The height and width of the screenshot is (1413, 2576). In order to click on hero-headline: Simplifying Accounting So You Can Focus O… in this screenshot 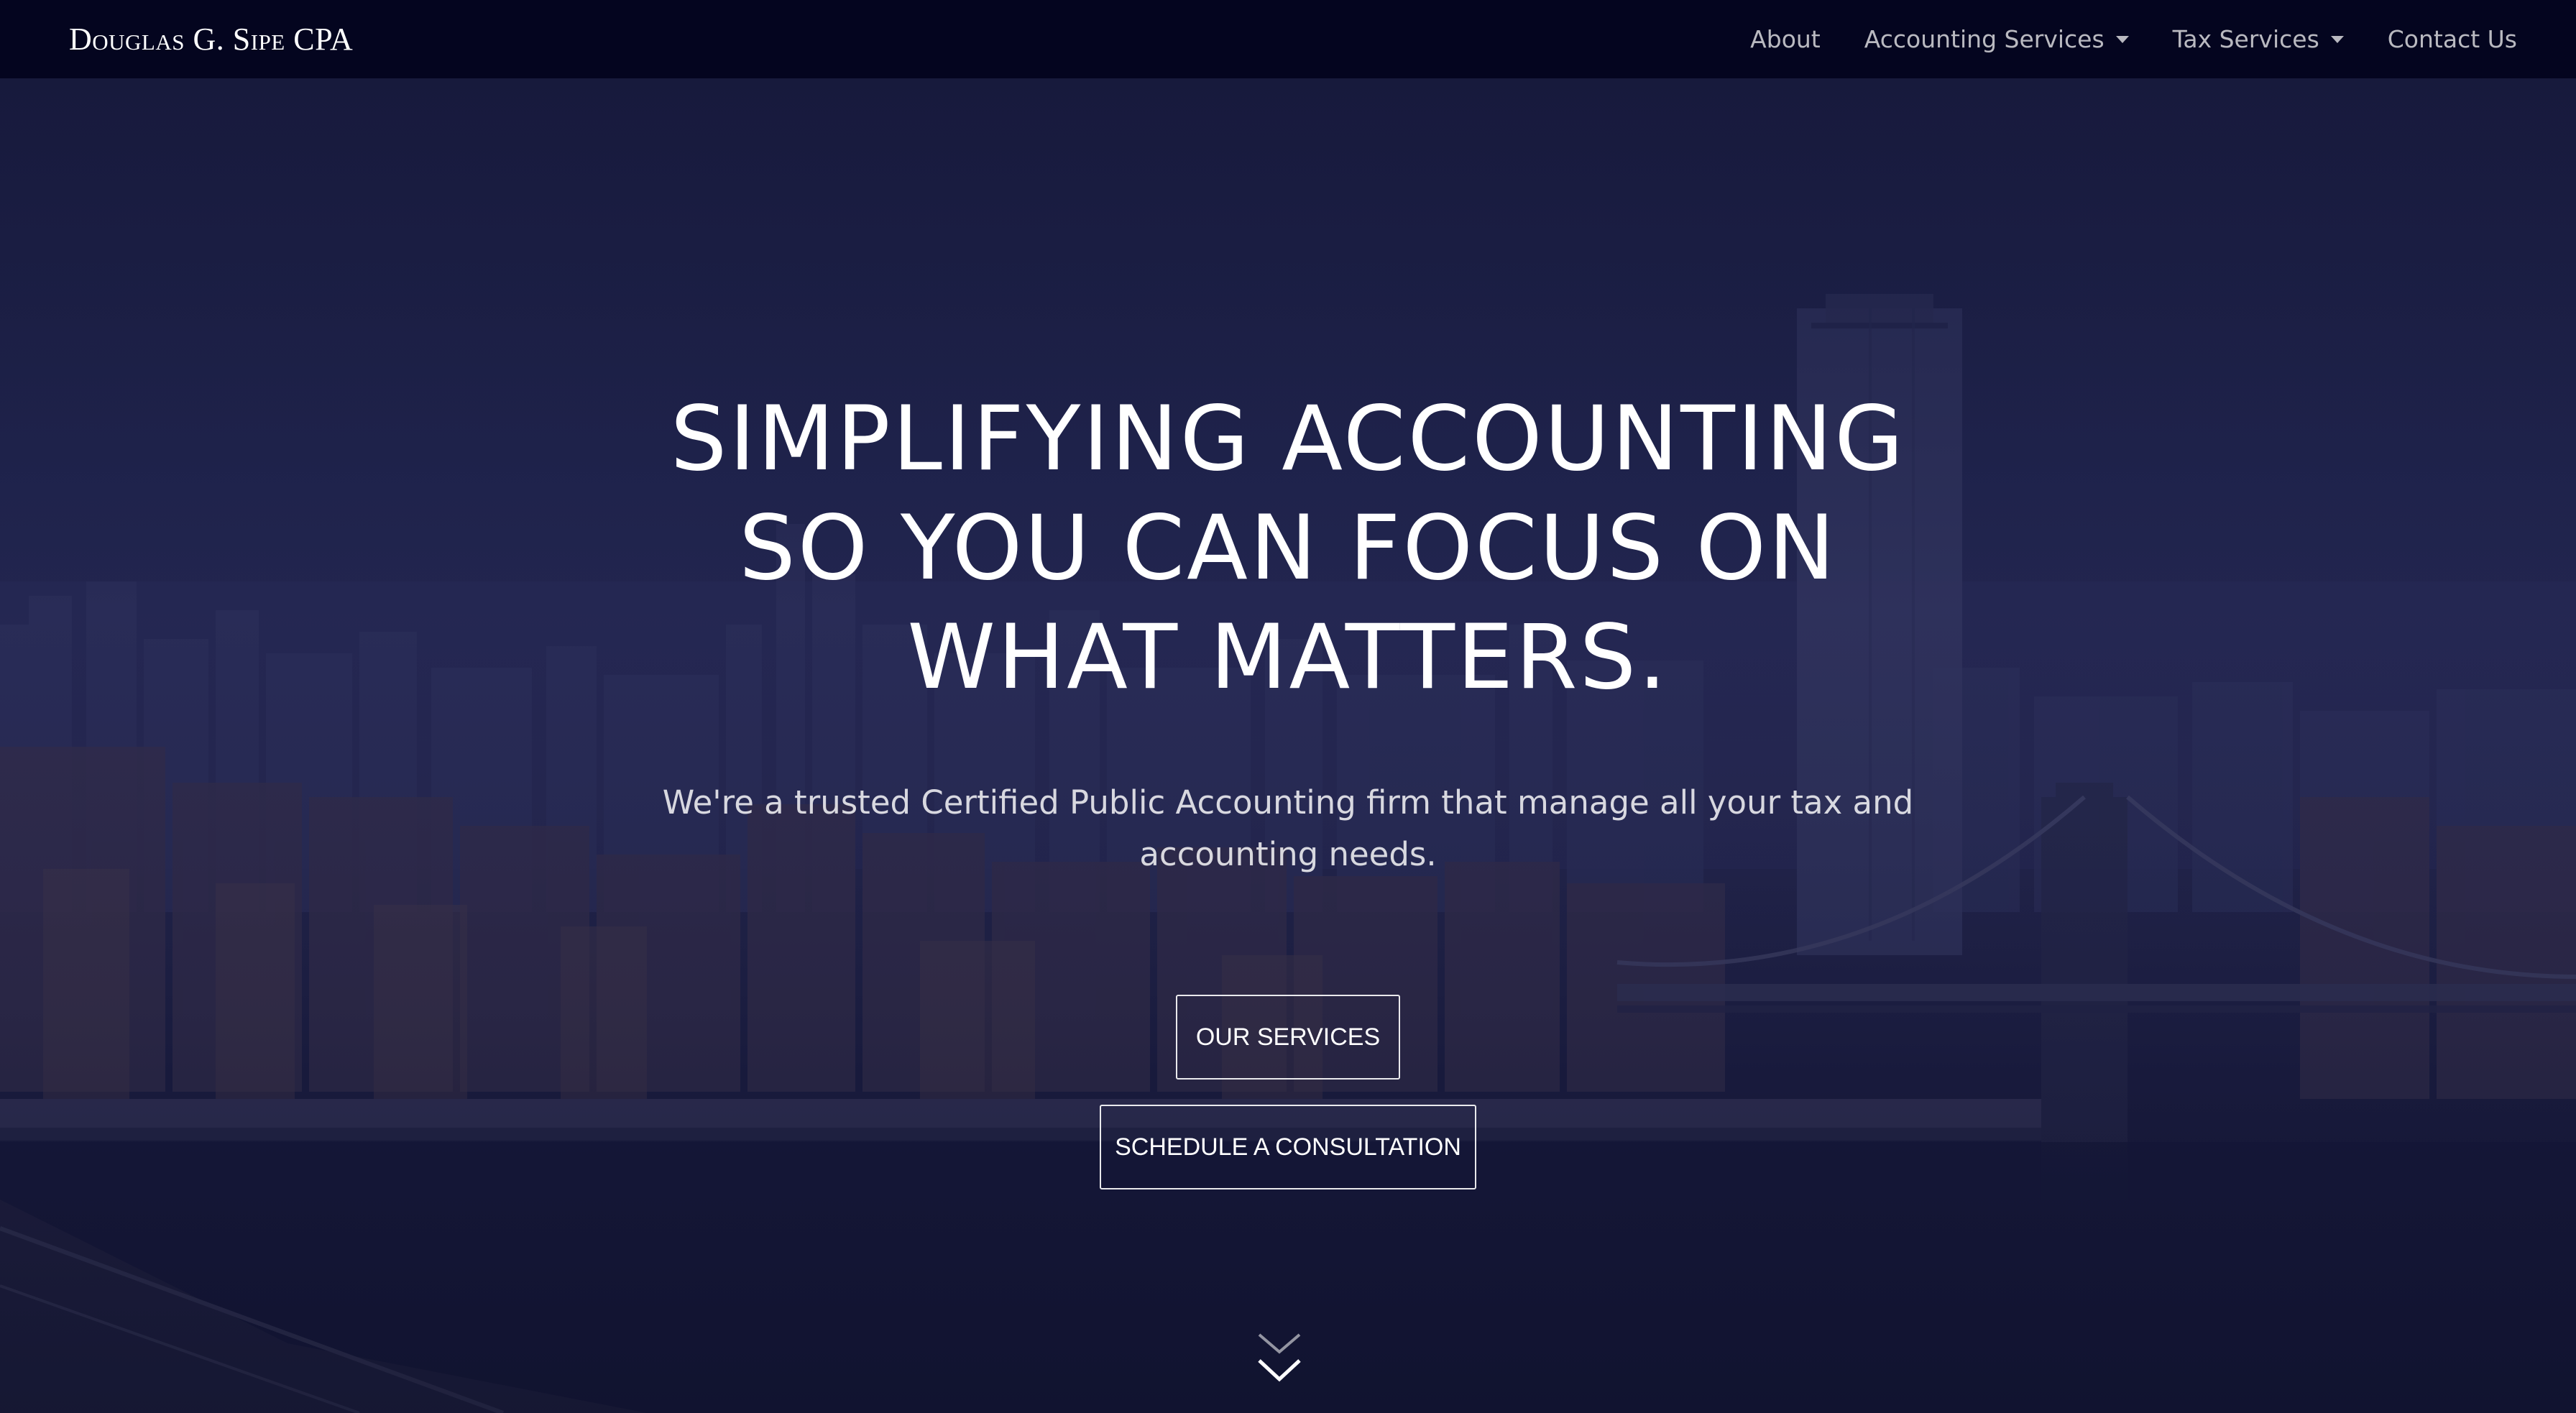, I will do `click(1288, 548)`.